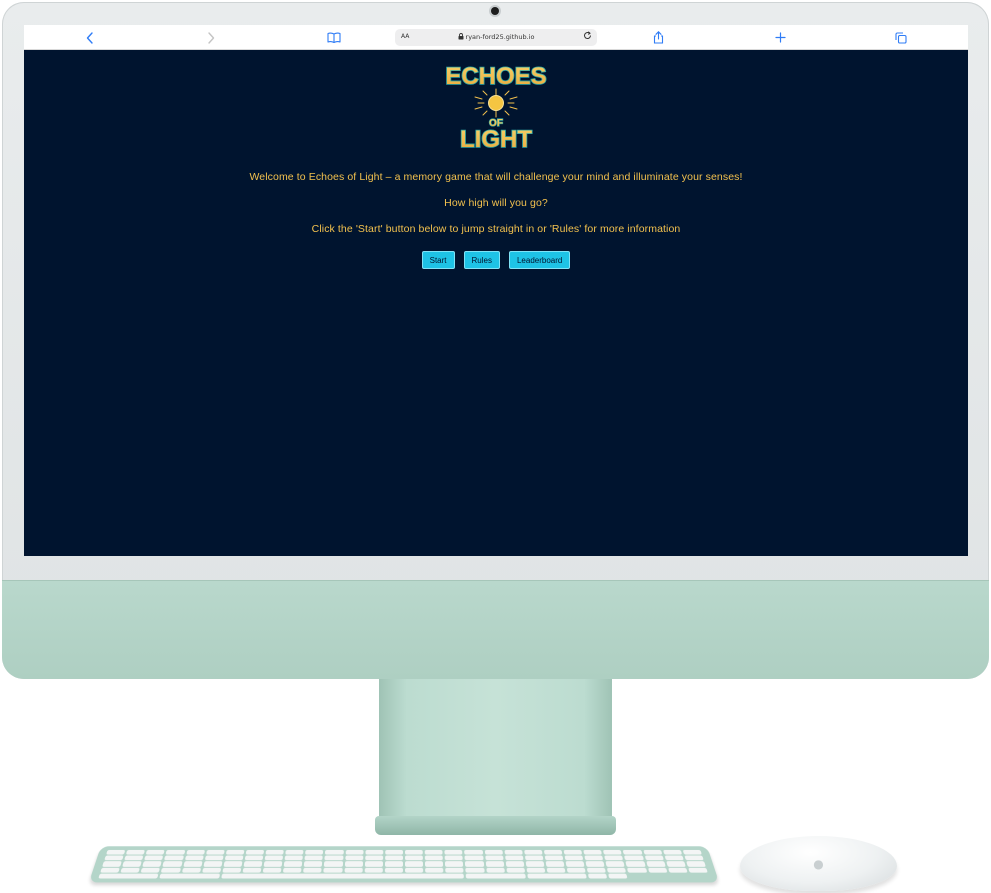  I want to click on back-icon, so click(90, 37).